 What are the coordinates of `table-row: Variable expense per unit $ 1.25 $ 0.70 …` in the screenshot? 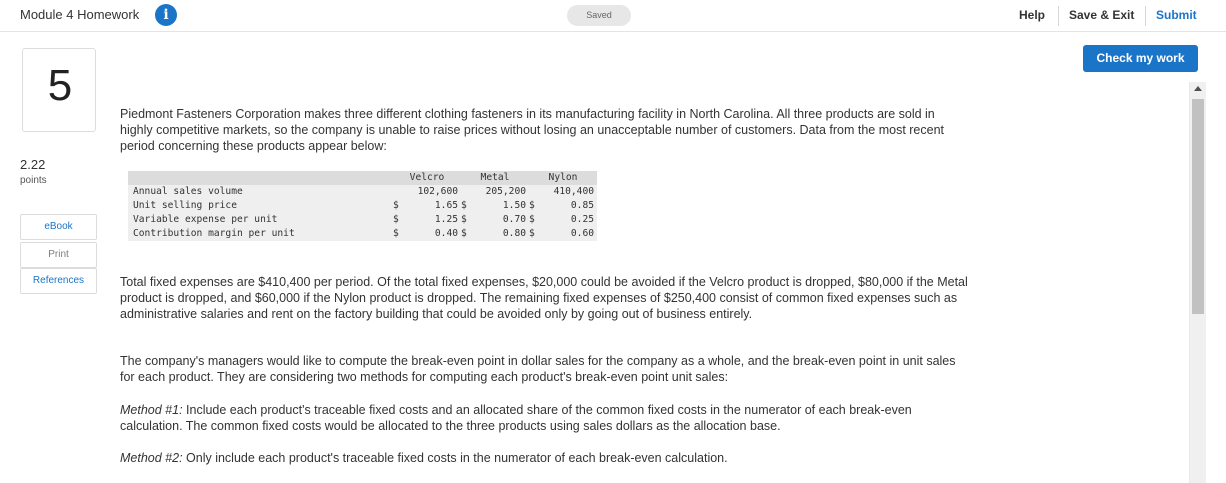 It's located at (362, 220).